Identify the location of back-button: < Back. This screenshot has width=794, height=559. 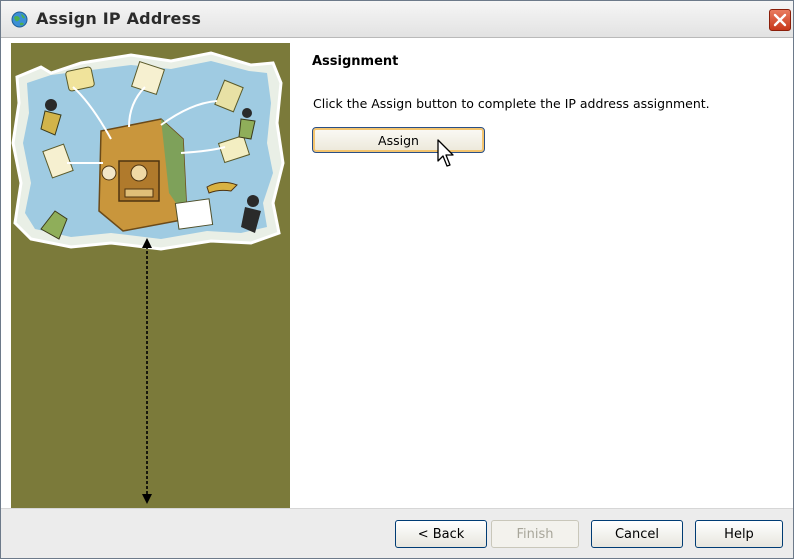
(441, 534).